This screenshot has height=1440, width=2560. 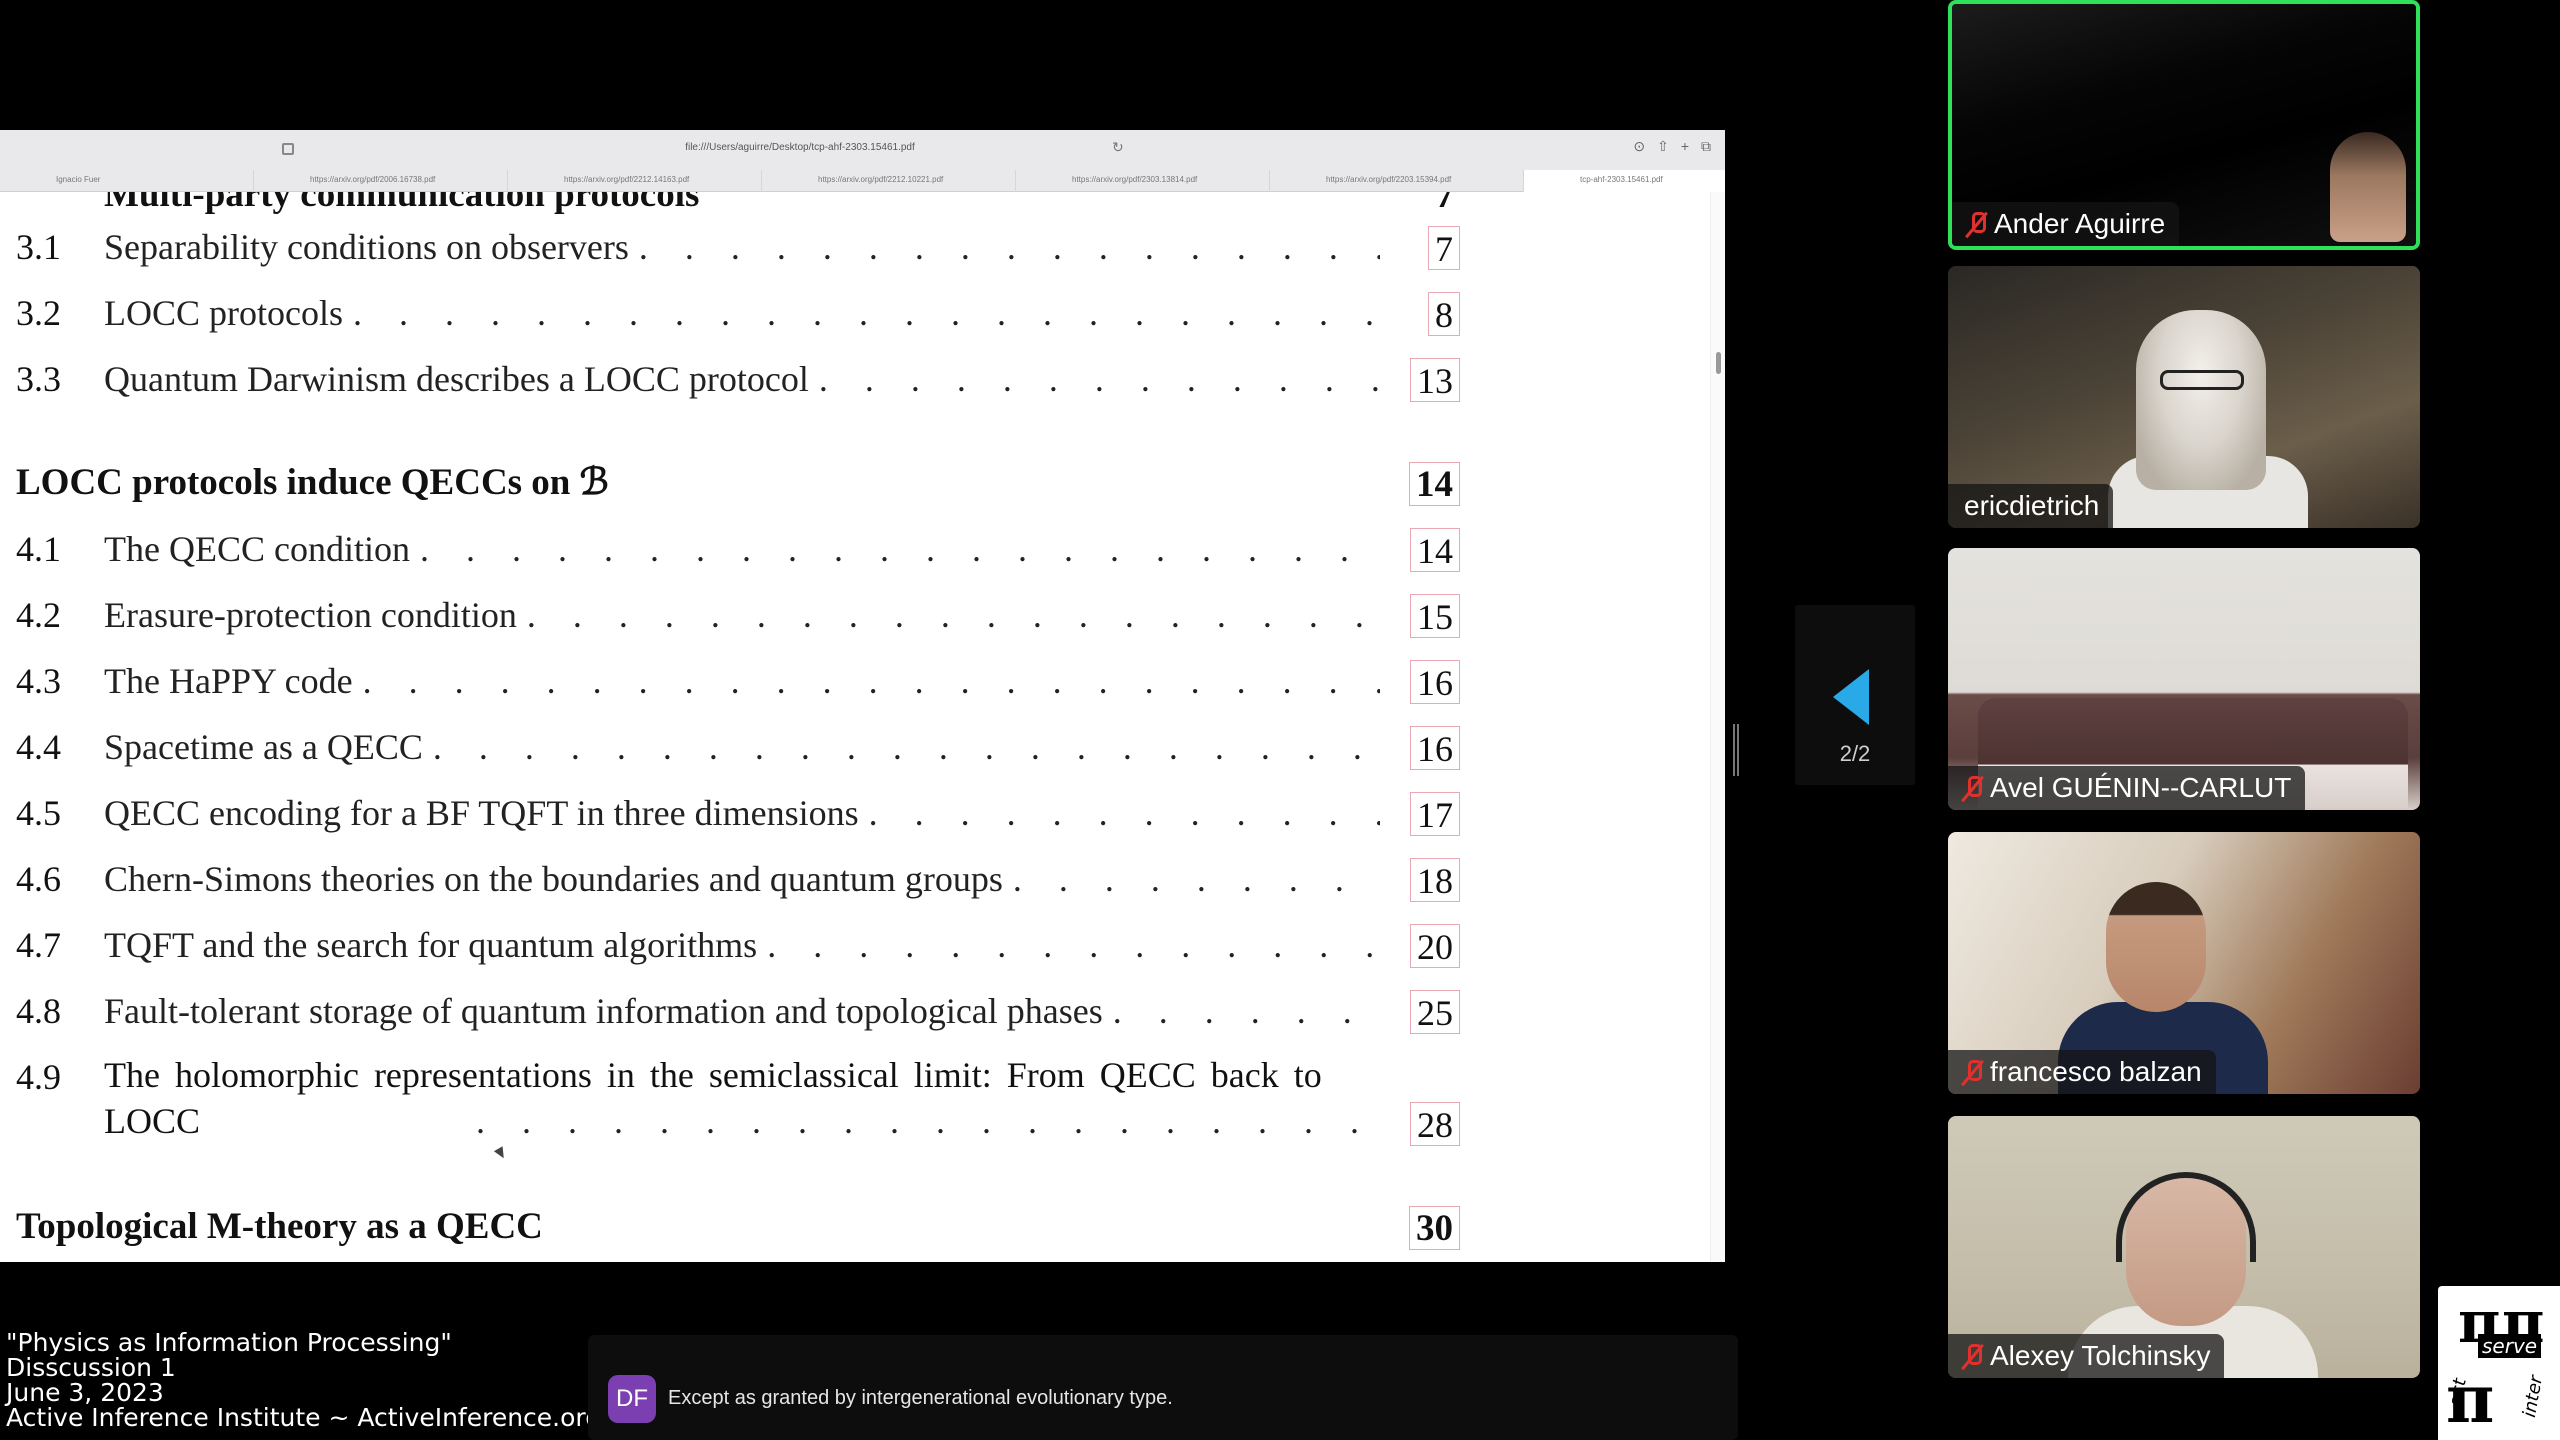 I want to click on toc-page-link: 25, so click(x=1435, y=1012).